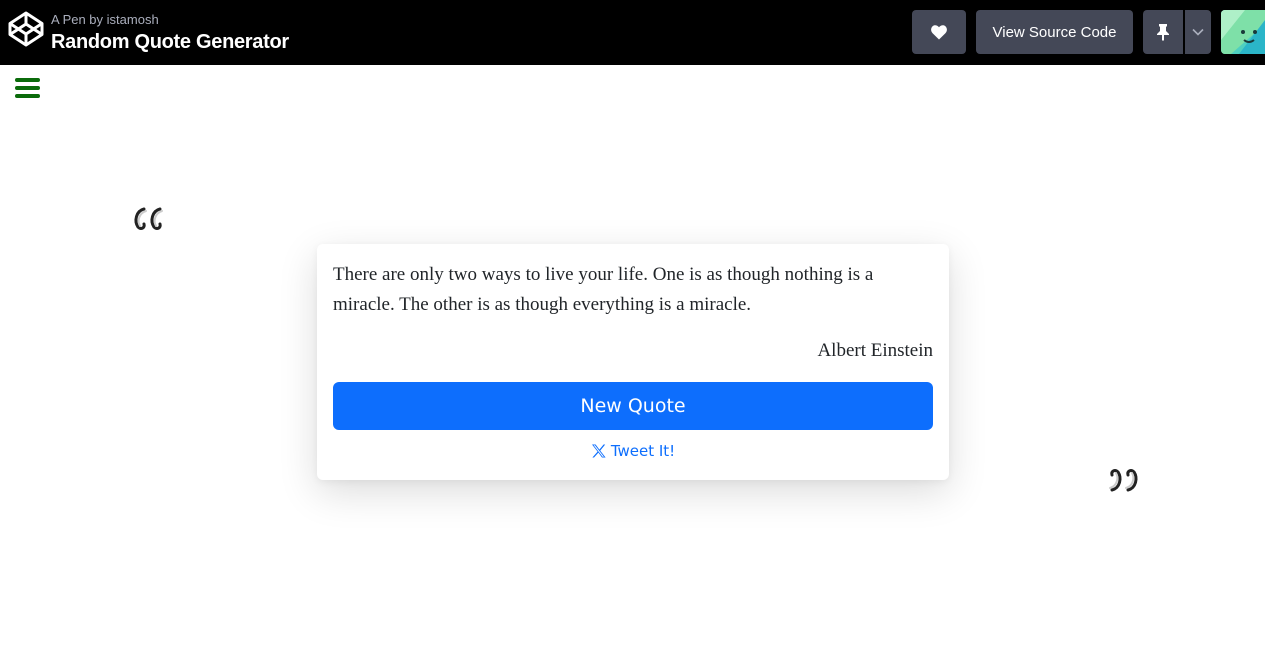 Image resolution: width=1265 pixels, height=658 pixels. What do you see at coordinates (1054, 32) in the screenshot?
I see `view-source-button: View Source Code` at bounding box center [1054, 32].